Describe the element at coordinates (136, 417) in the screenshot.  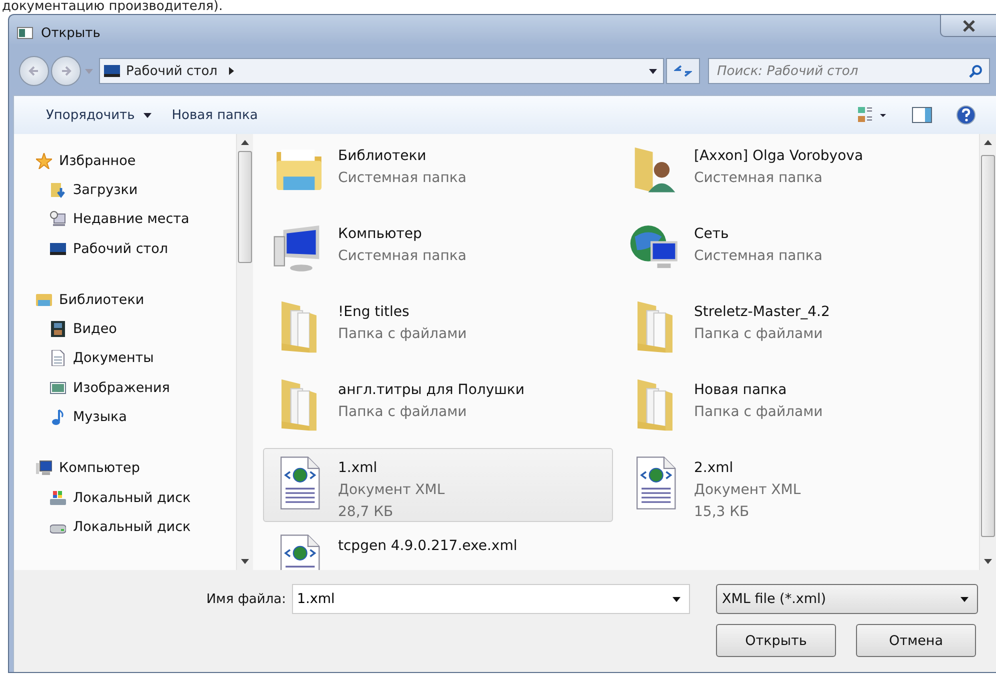
I see `sidebar-item: Музыка` at that location.